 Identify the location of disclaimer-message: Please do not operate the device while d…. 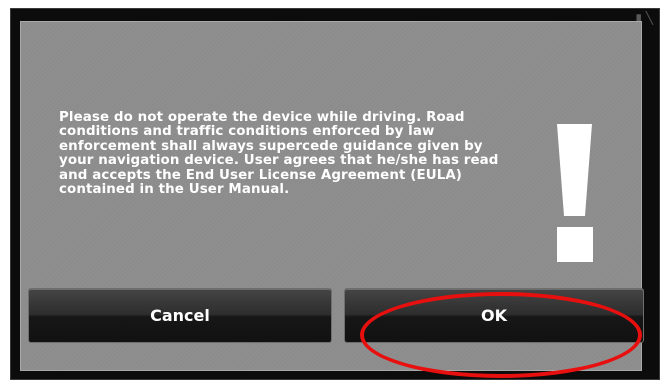
(279, 154).